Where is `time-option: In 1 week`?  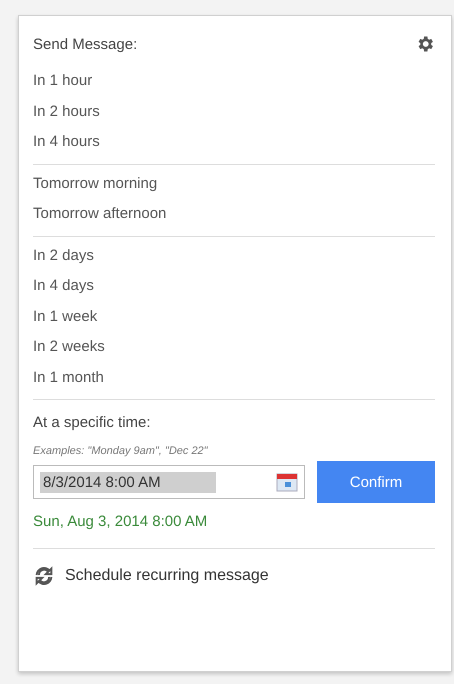 time-option: In 1 week is located at coordinates (234, 317).